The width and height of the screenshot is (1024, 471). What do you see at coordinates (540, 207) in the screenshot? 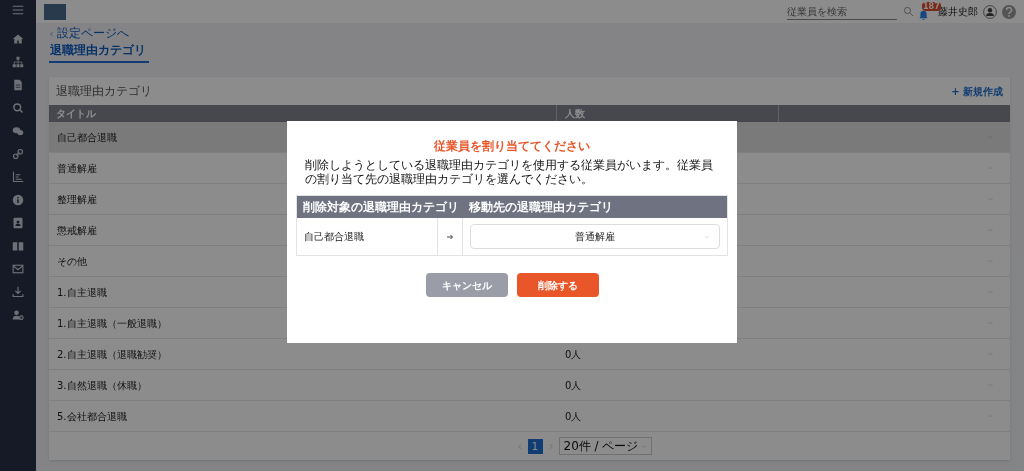
I see `column-header: 移動先の退職理由カテゴリ` at bounding box center [540, 207].